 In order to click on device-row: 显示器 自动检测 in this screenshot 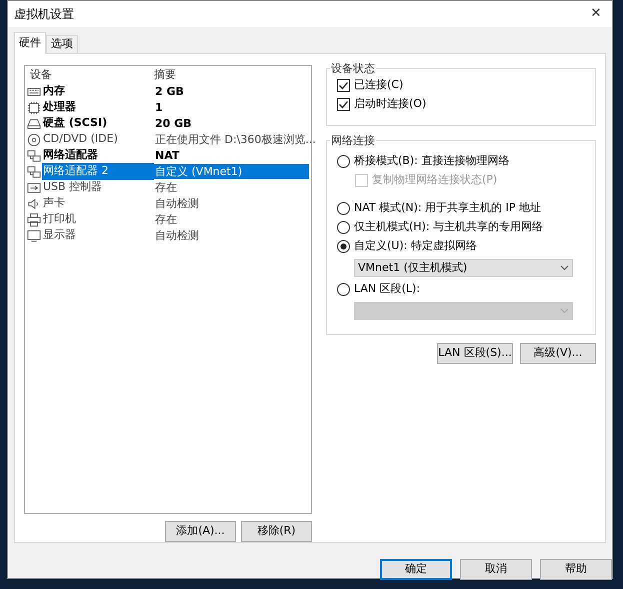, I will do `click(168, 235)`.